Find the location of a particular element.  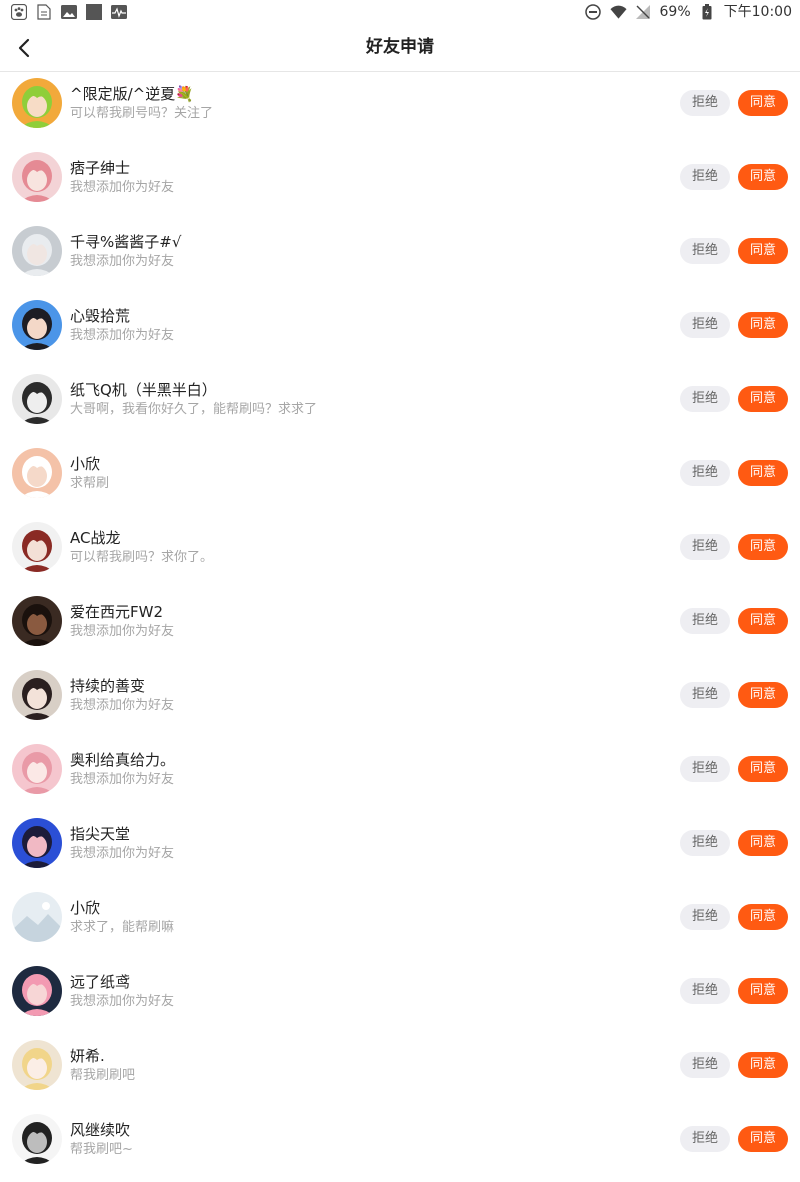

requester-name: ^限定版/^逆夏💐 is located at coordinates (132, 94).